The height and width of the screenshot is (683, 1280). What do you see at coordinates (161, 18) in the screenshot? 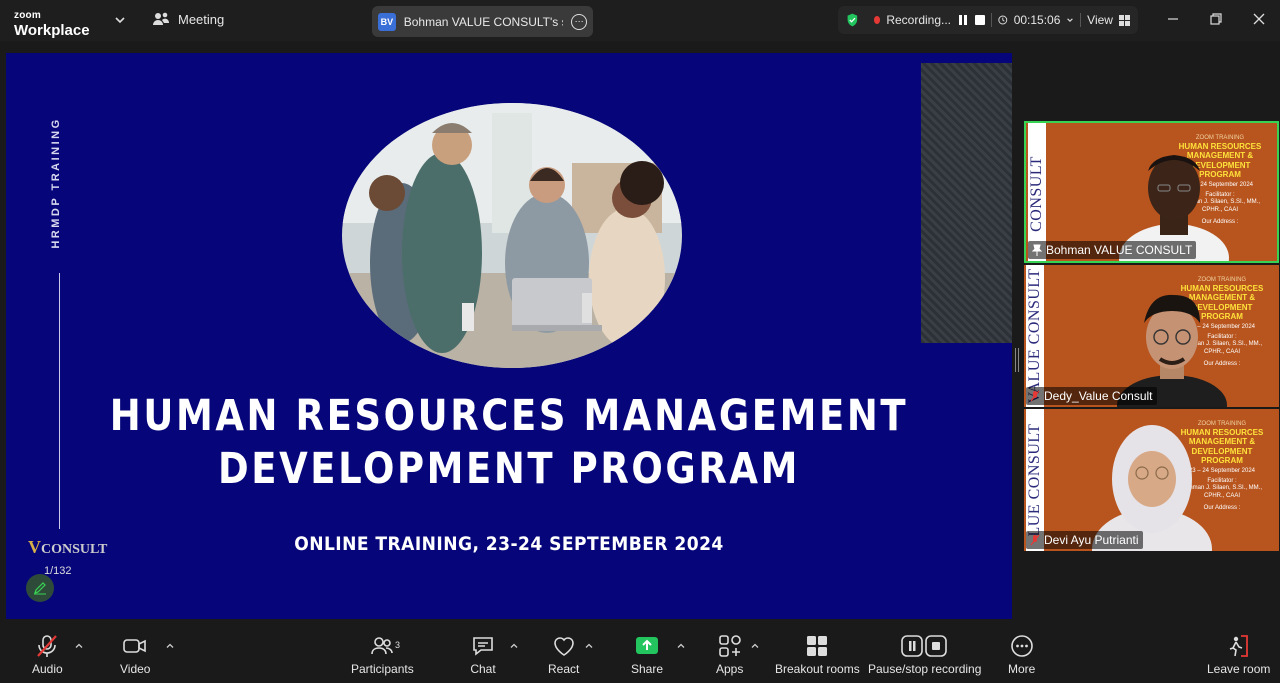
I see `people-icon` at bounding box center [161, 18].